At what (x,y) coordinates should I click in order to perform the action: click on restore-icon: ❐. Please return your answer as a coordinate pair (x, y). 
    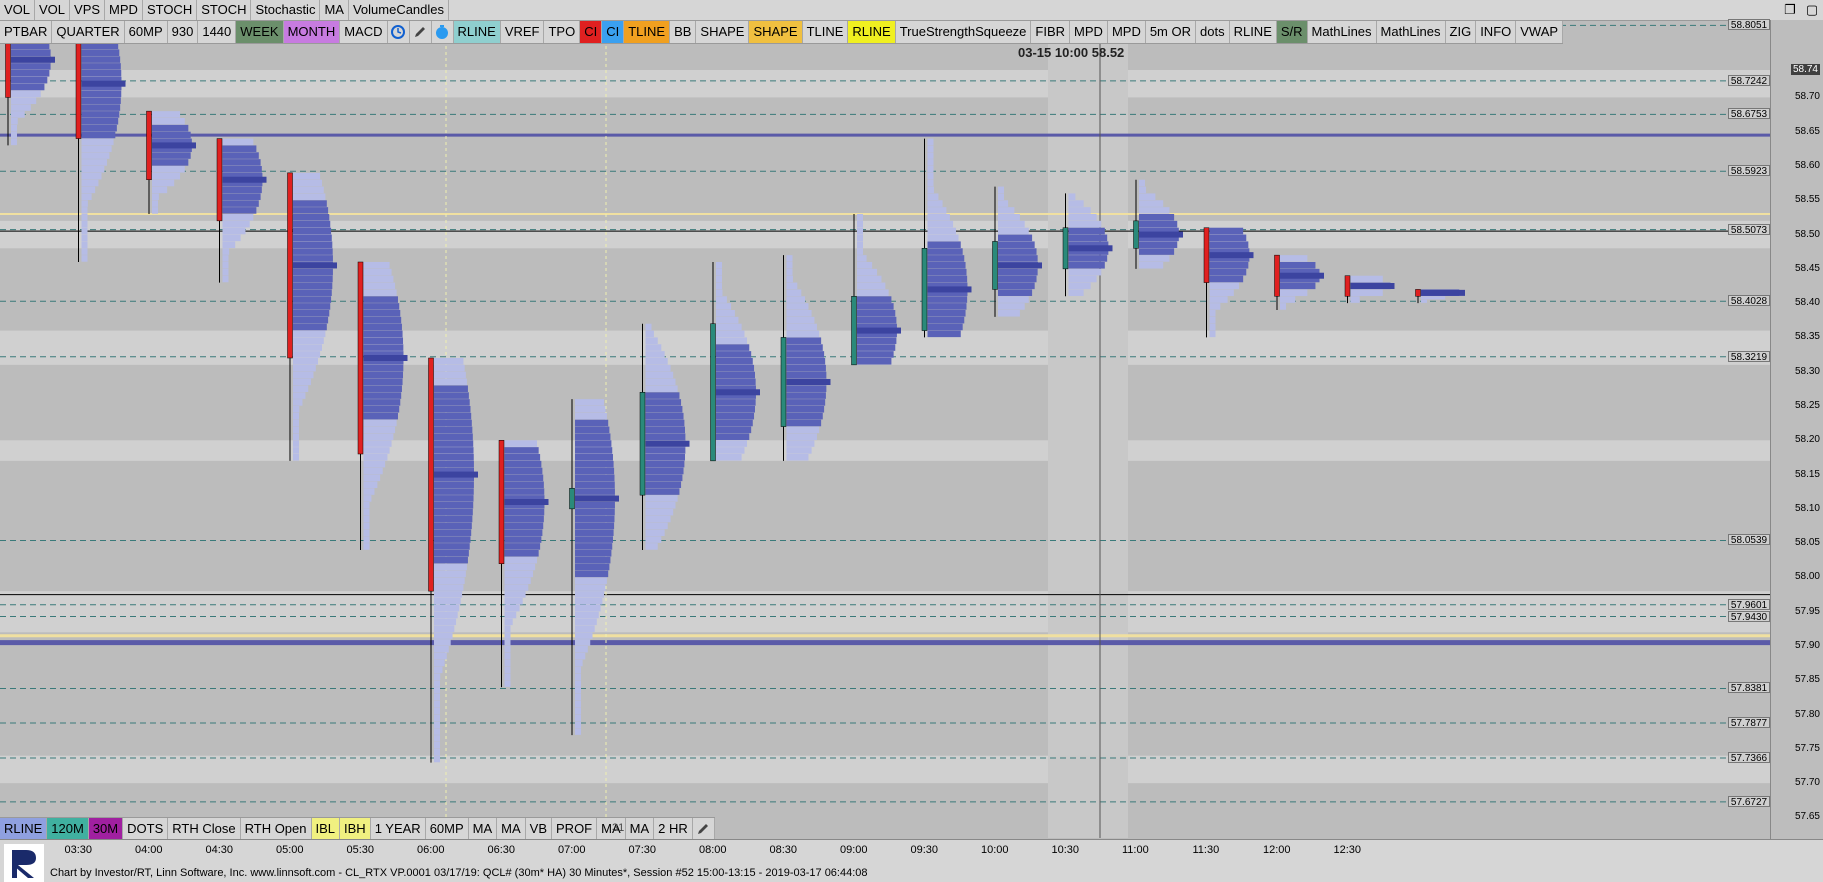
    Looking at the image, I should click on (1790, 10).